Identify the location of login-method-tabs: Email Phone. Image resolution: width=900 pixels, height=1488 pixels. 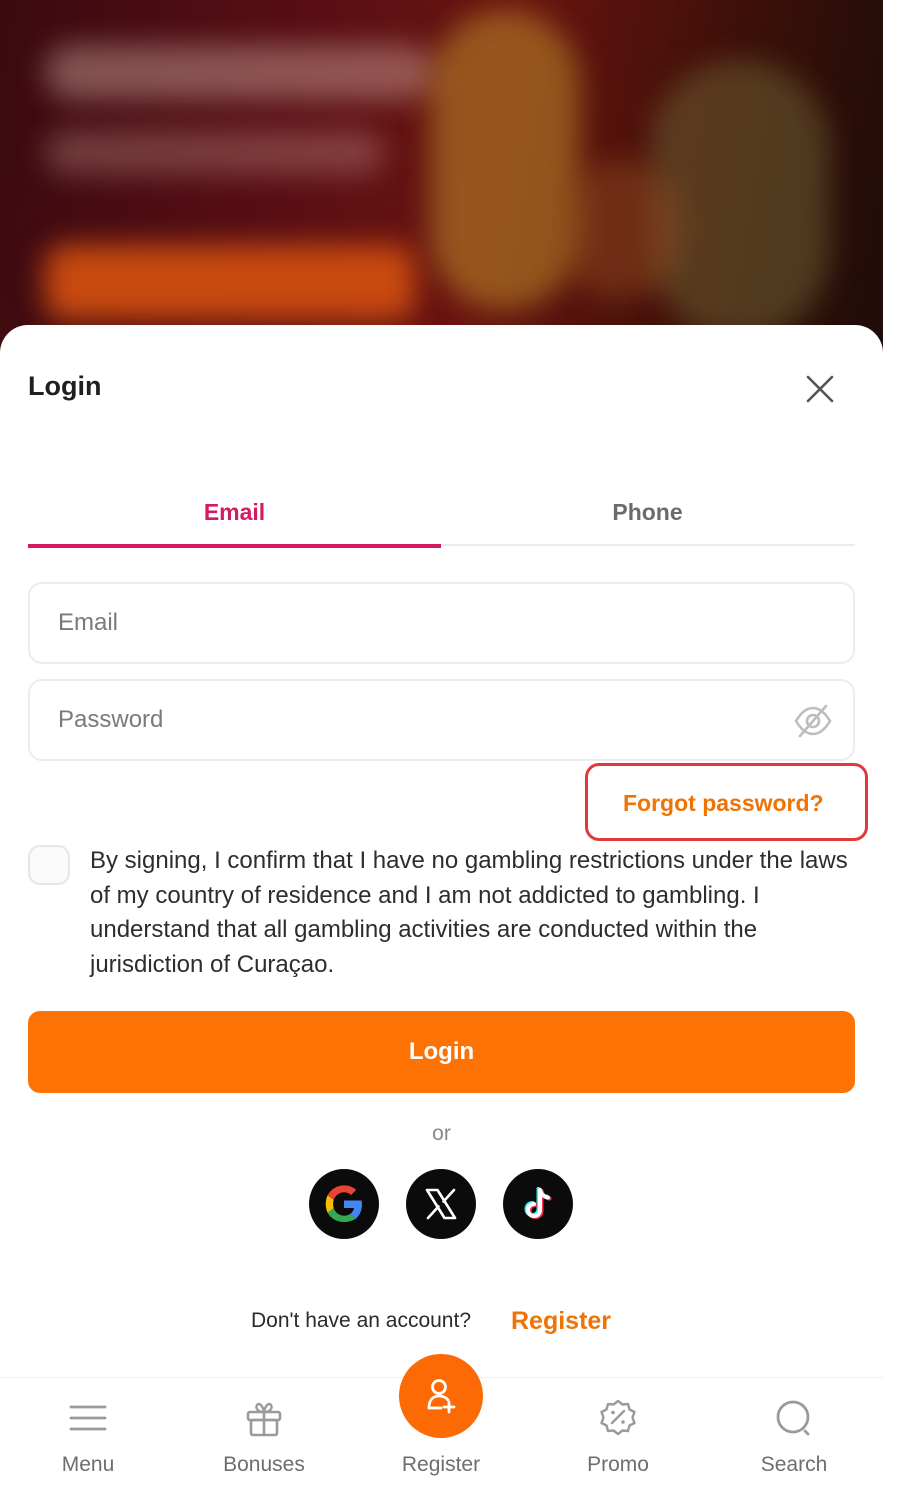
(441, 519).